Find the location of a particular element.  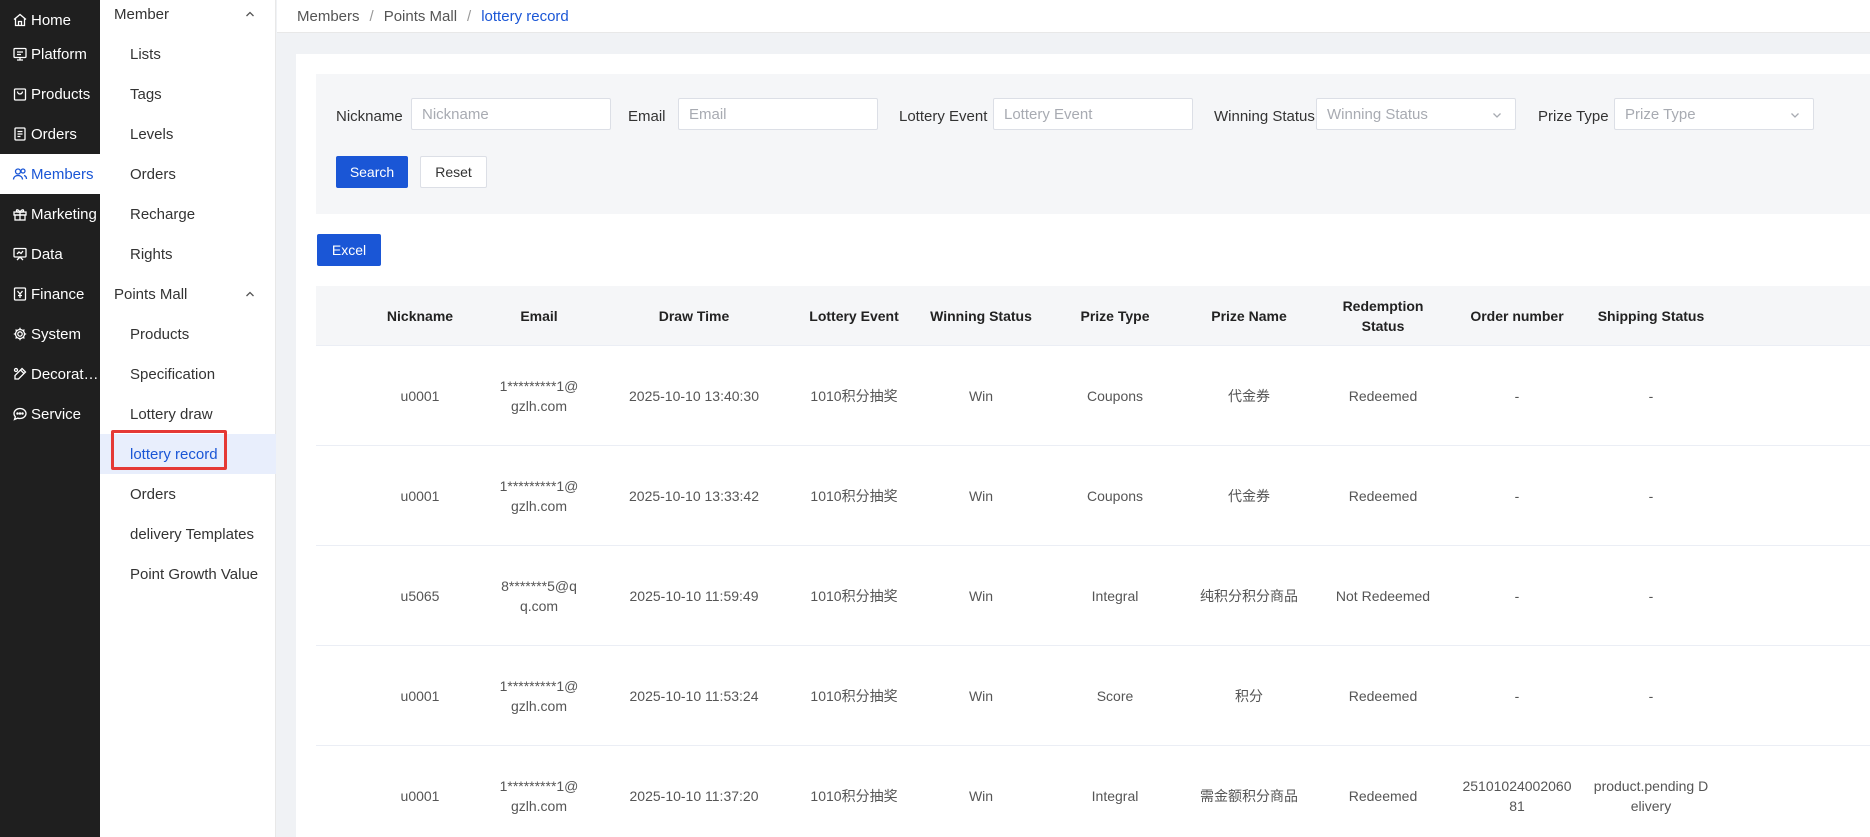

column-header-prize-name: Prize Name is located at coordinates (1249, 316).